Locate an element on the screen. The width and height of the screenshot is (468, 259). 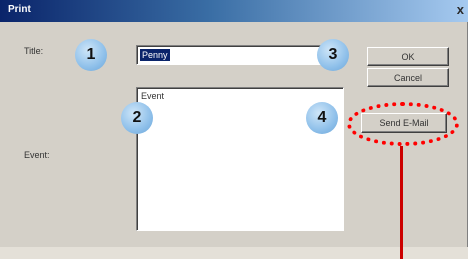
event-textarea-value: Event is located at coordinates (153, 96).